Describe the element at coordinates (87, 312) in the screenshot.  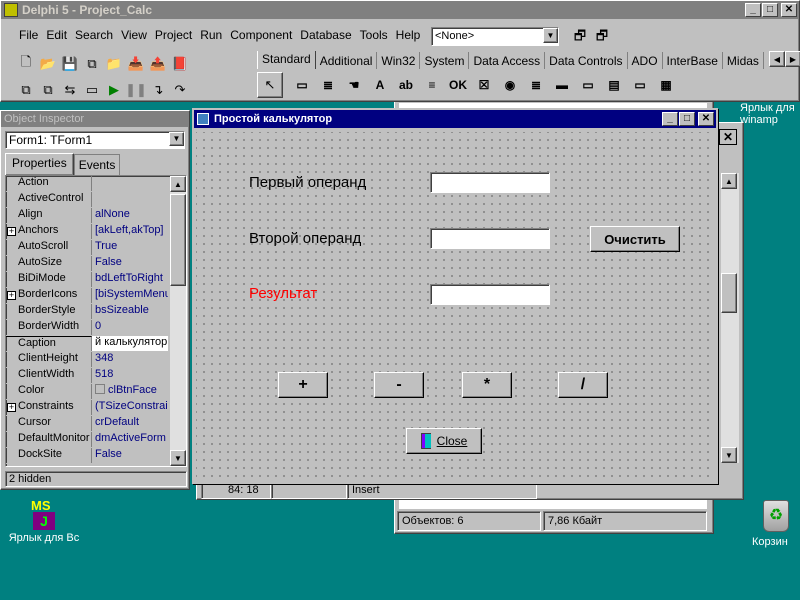
I see `property-row: BorderStyle bsSizeable` at that location.